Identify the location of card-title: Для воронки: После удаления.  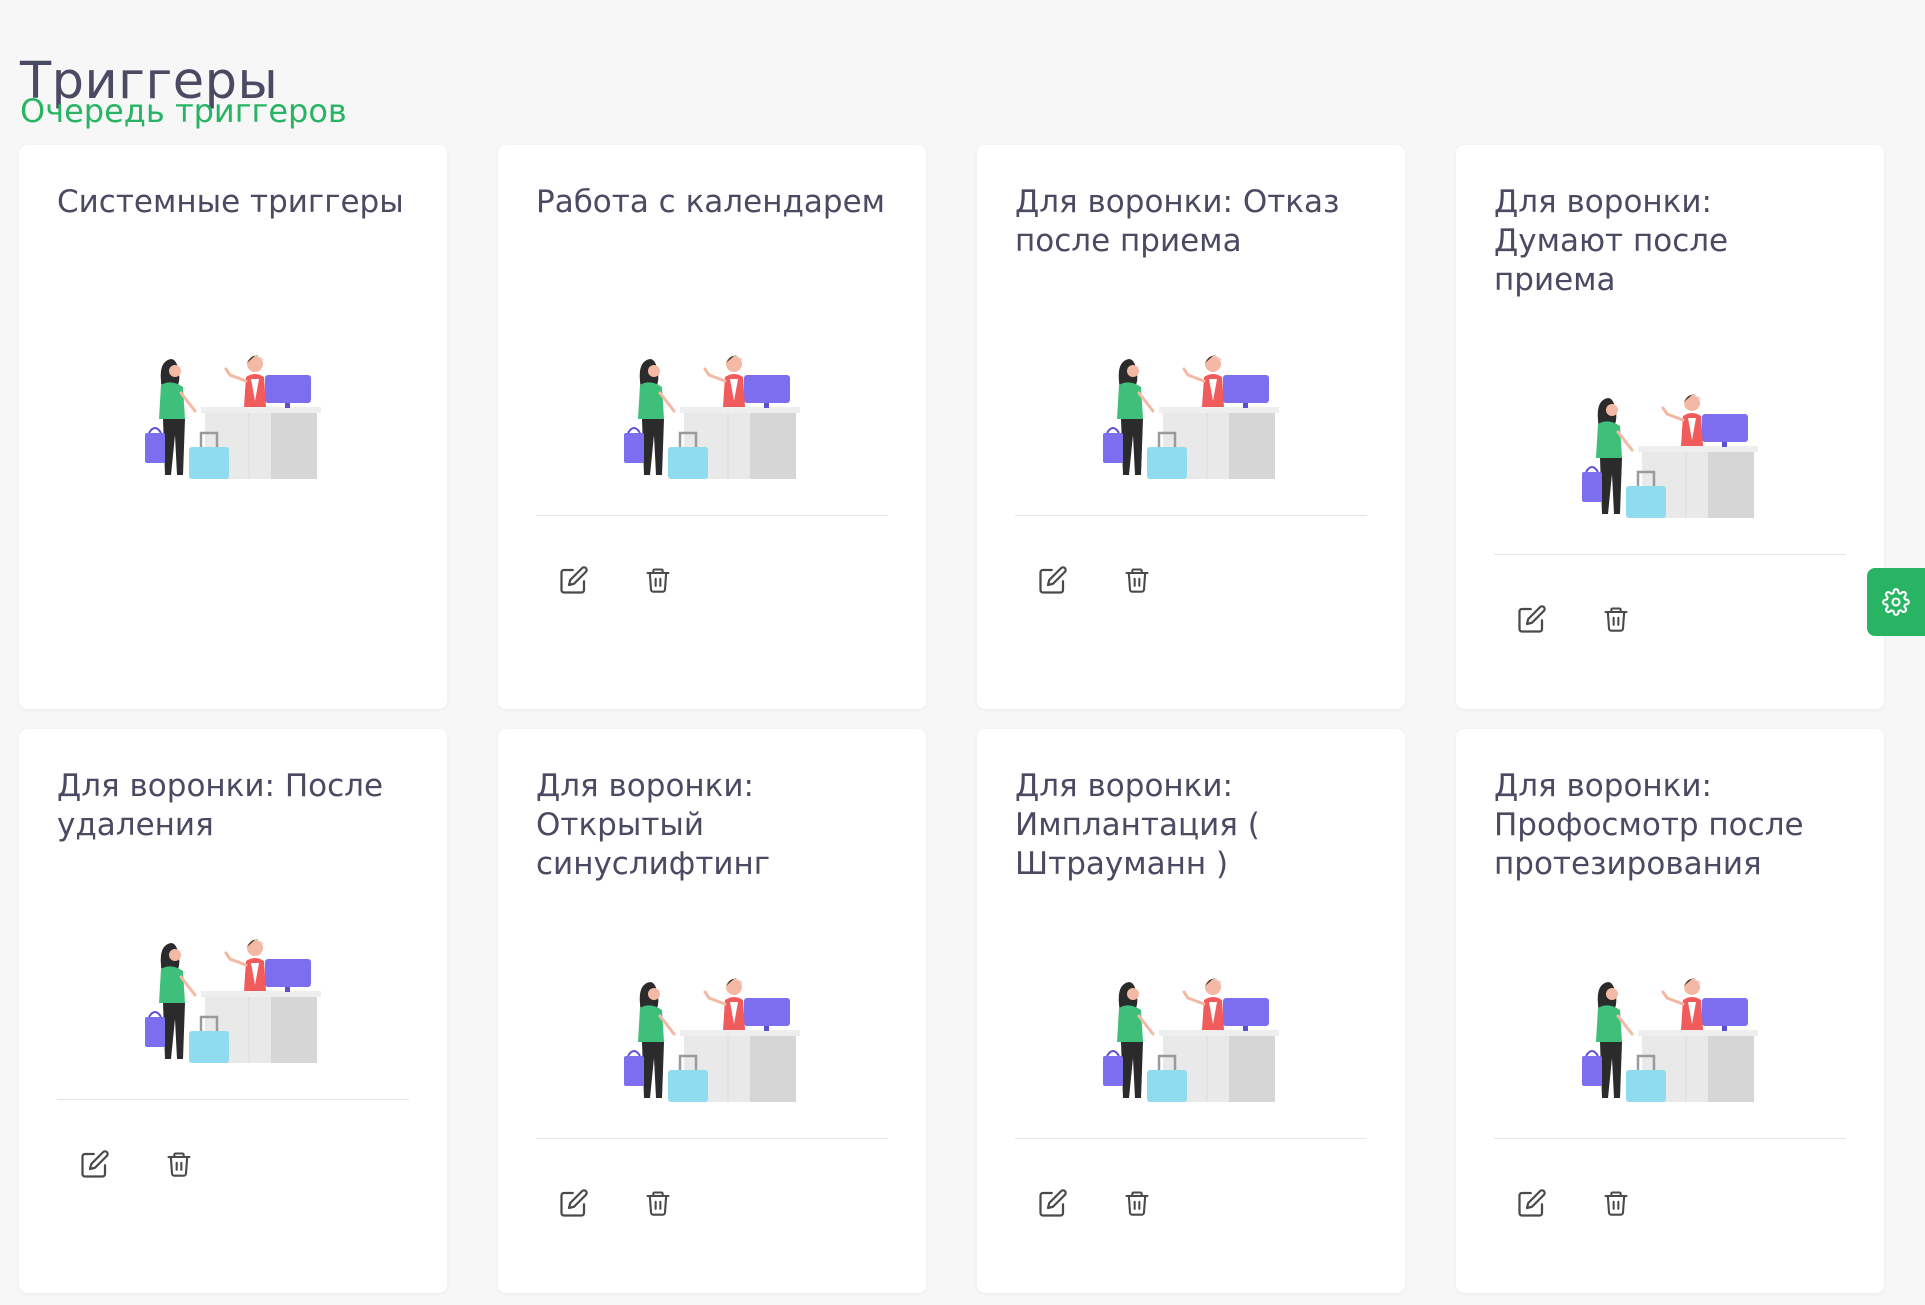
(220, 805).